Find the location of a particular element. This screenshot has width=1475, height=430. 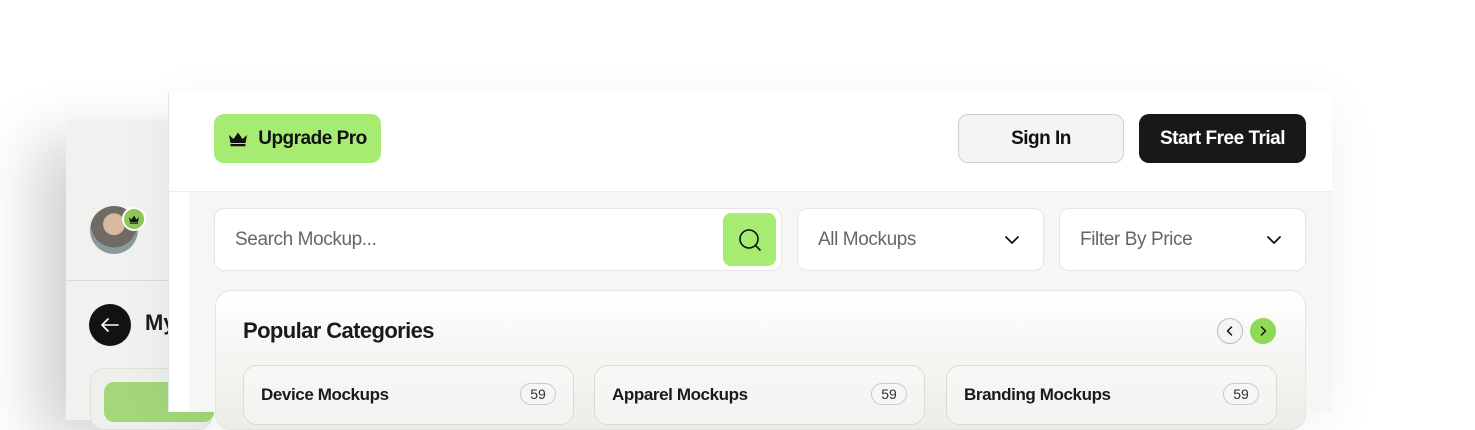

price-filter-value: Filter By Price is located at coordinates (1136, 239).